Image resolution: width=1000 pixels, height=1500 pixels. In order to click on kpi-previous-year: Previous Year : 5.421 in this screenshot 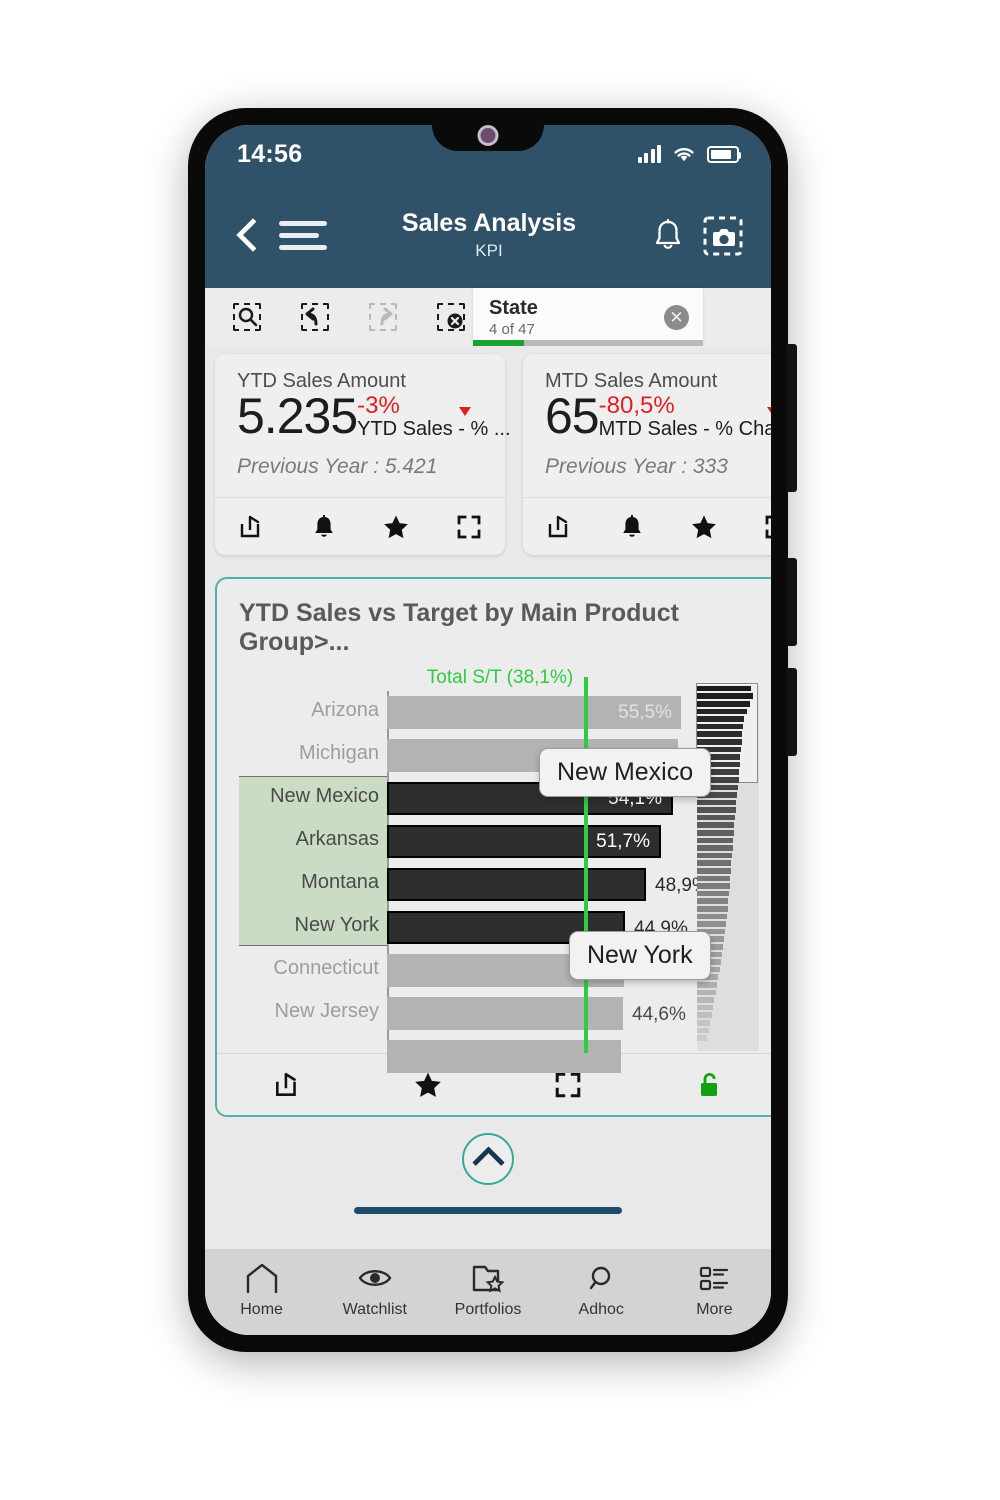, I will do `click(337, 466)`.